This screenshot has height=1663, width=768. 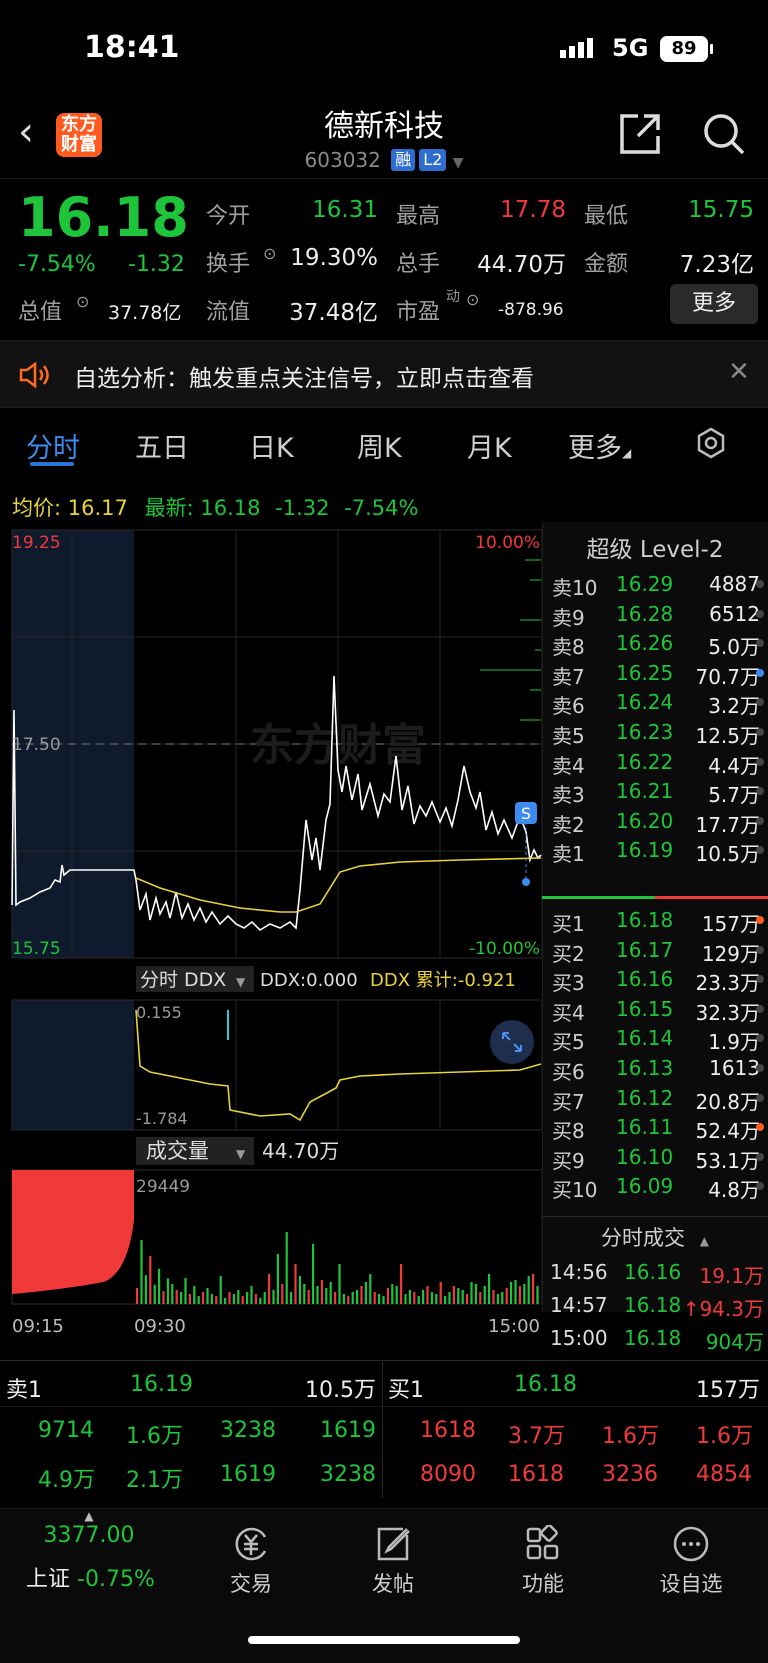 I want to click on bid-row: 买4 16.15 32.3万, so click(x=655, y=1010).